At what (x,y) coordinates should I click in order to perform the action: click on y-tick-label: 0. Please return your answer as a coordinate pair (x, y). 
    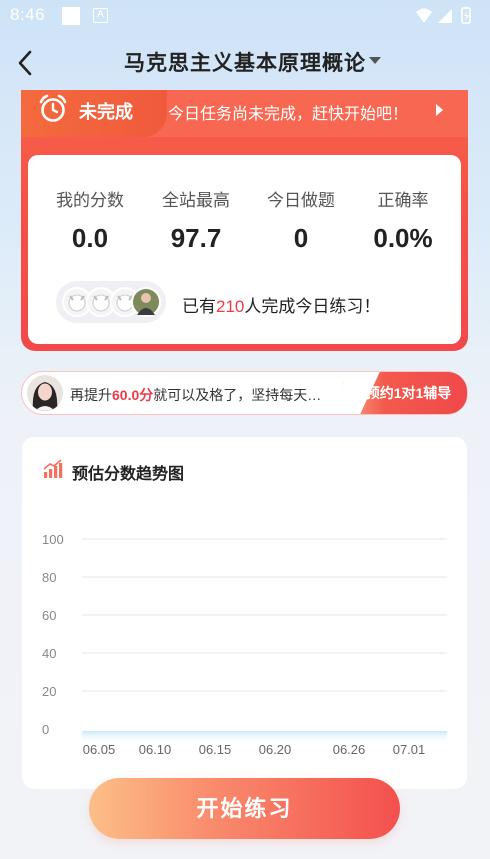
    Looking at the image, I should click on (45, 729).